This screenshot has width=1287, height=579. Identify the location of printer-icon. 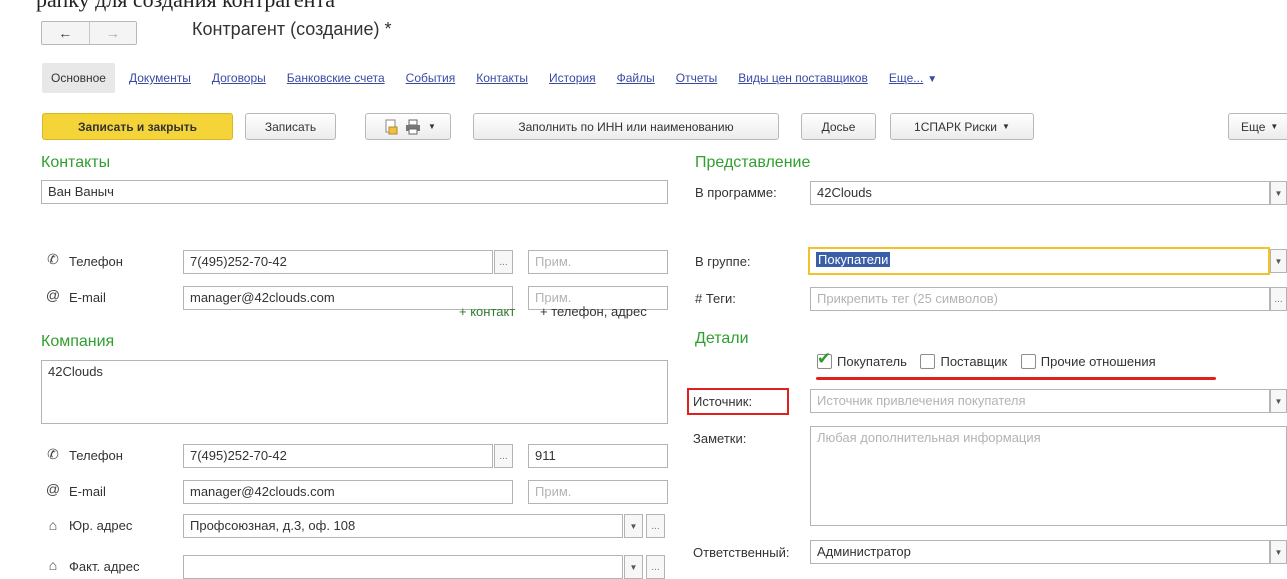
(413, 127).